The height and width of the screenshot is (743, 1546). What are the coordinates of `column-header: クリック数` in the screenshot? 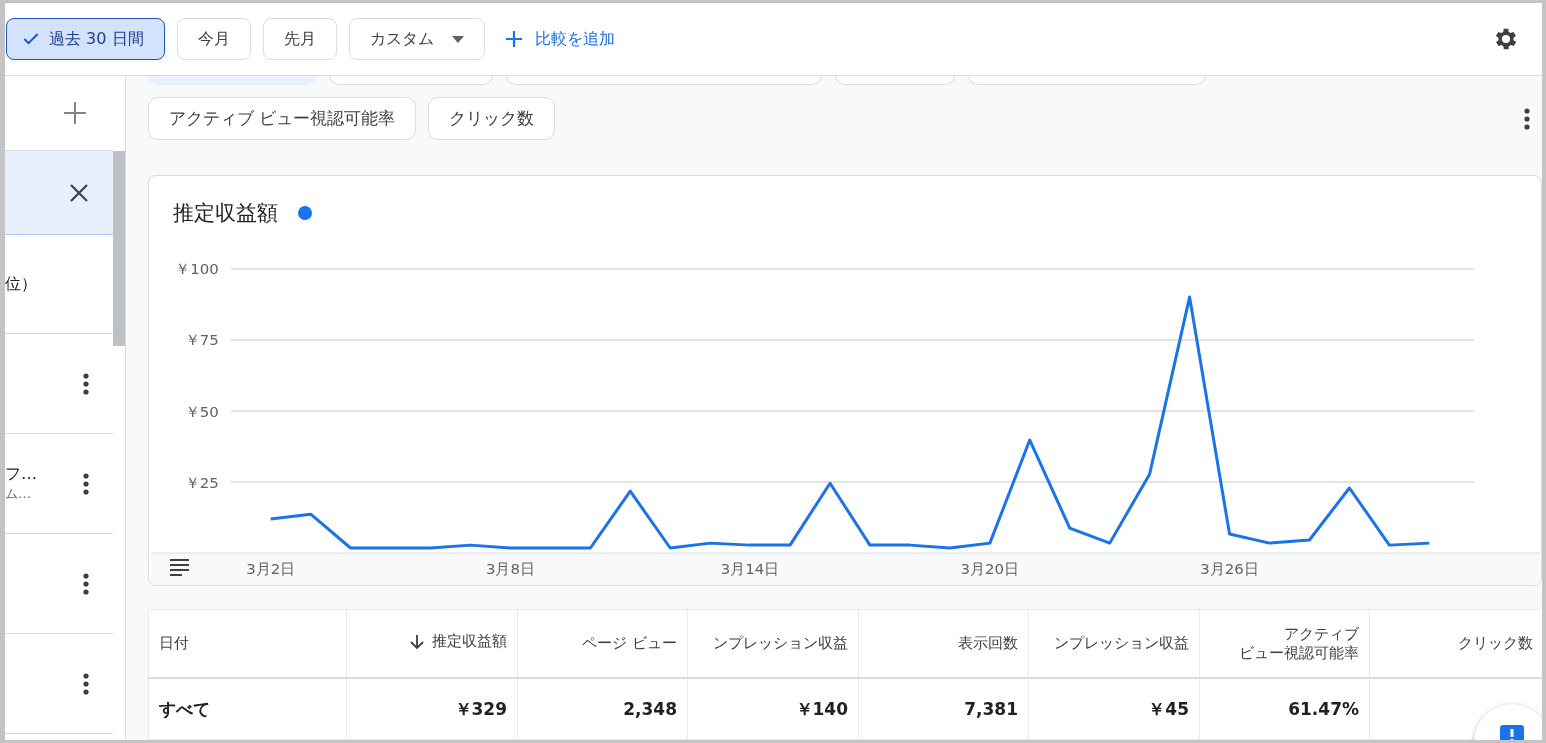 It's located at (1495, 643).